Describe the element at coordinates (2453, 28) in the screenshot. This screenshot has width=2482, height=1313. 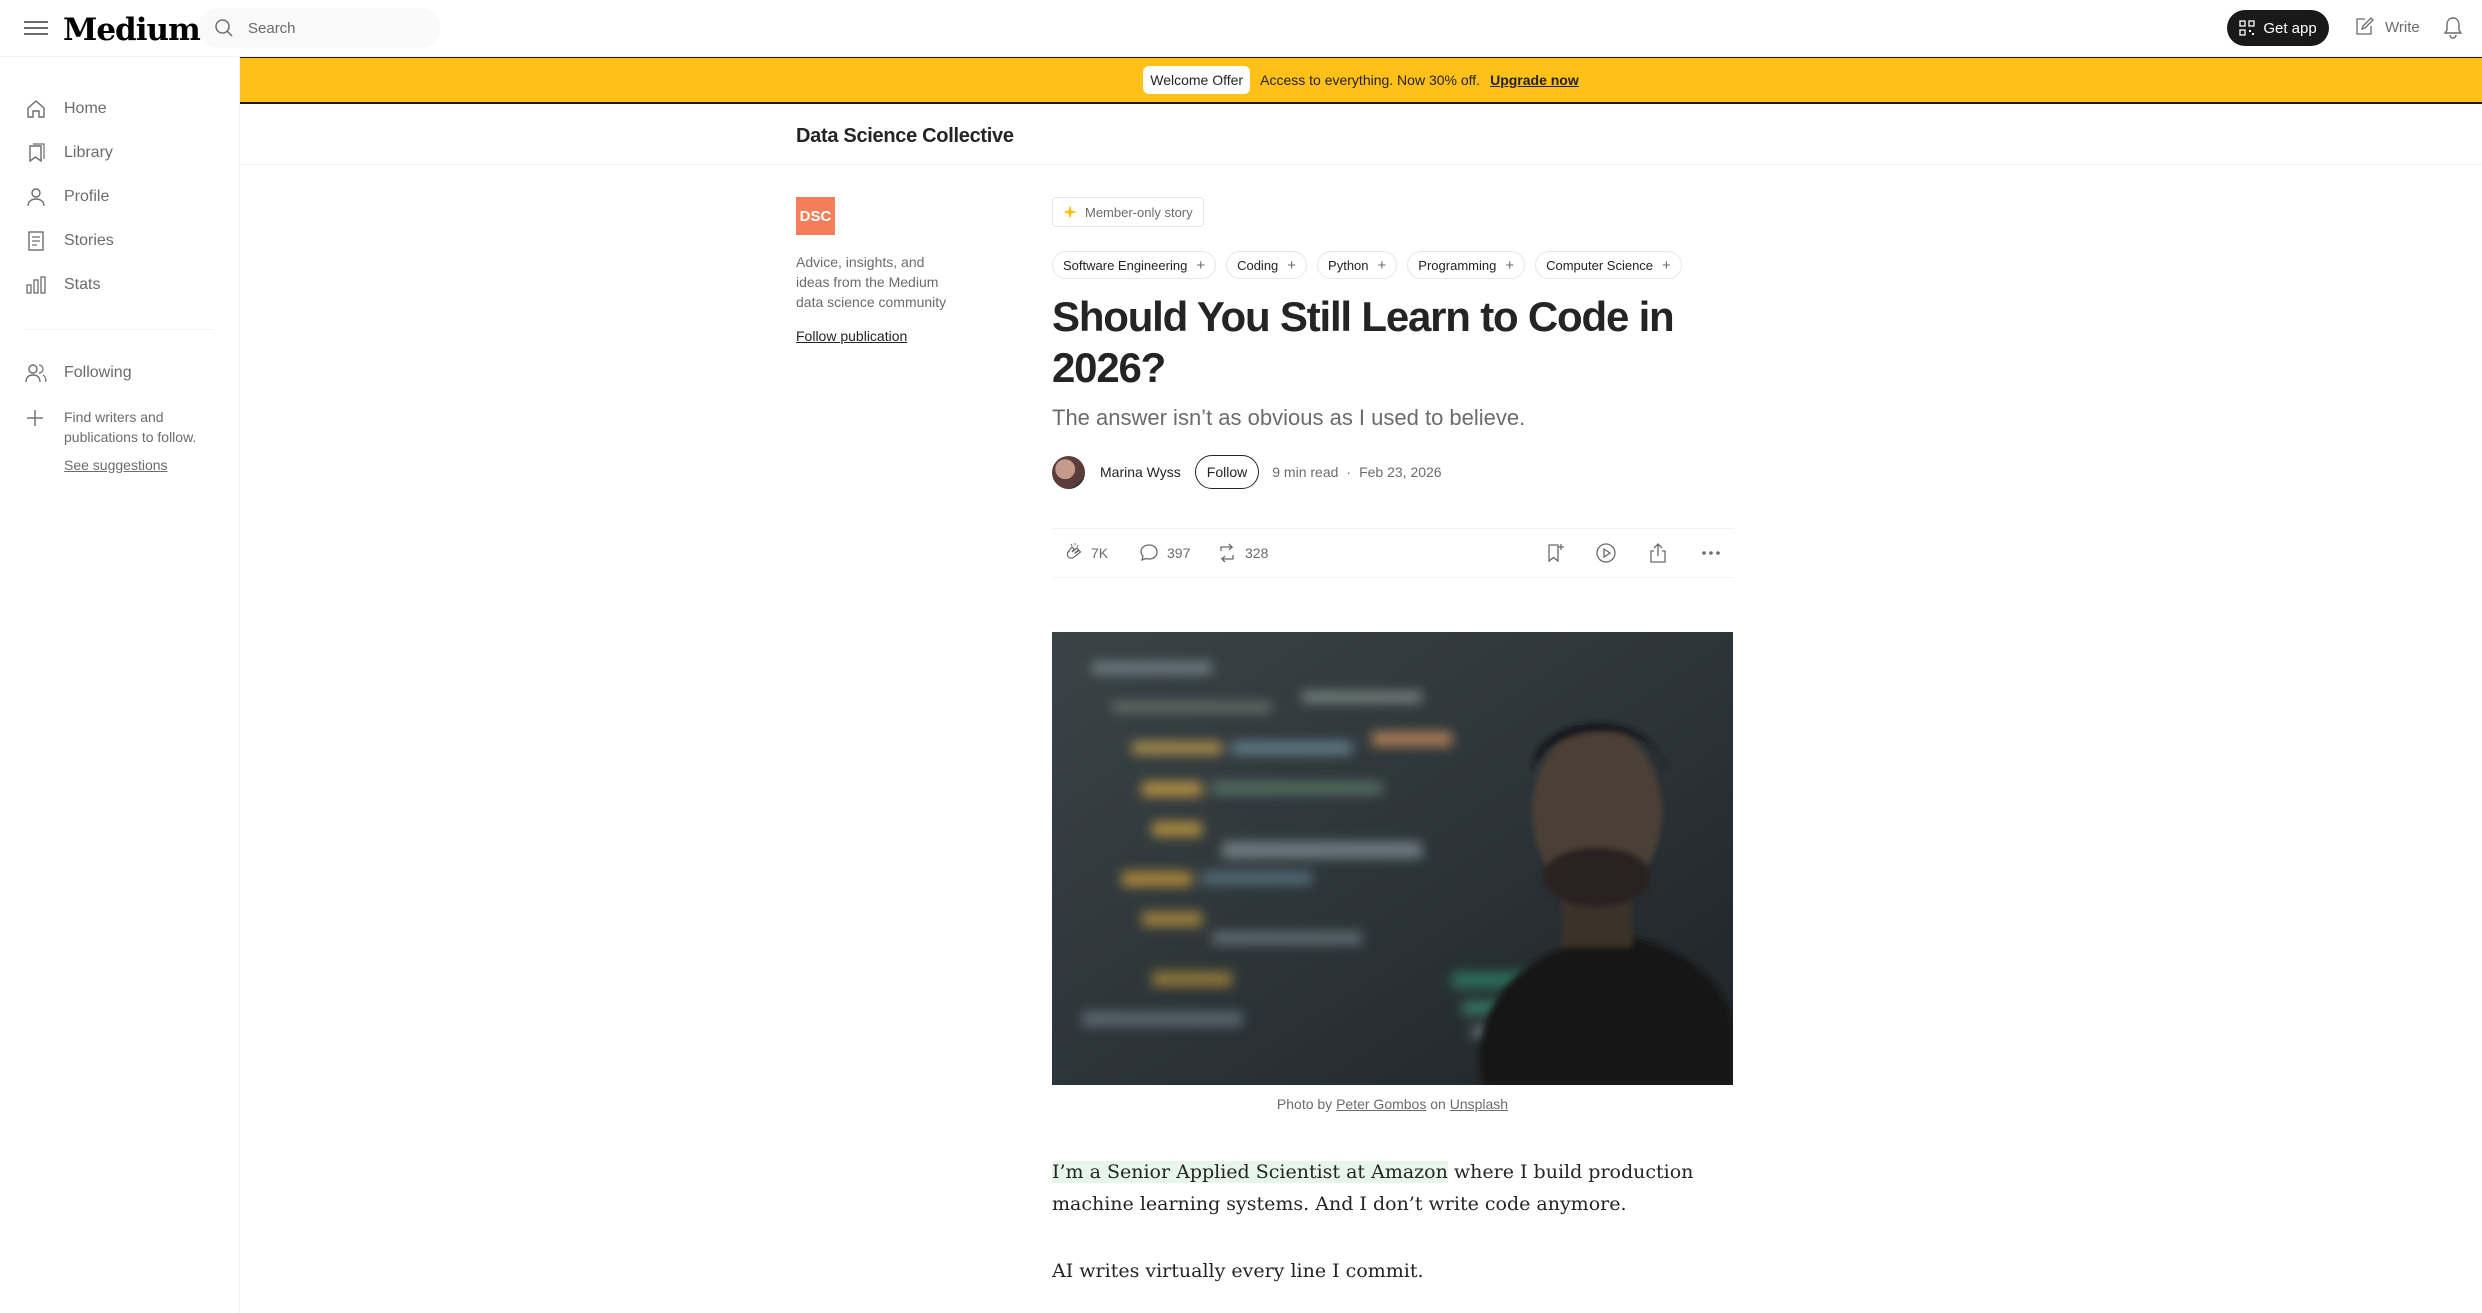
I see `bell-icon` at that location.